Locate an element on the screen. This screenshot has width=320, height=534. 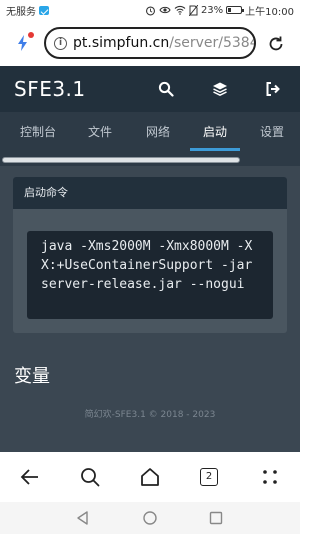
eye-icon is located at coordinates (165, 10).